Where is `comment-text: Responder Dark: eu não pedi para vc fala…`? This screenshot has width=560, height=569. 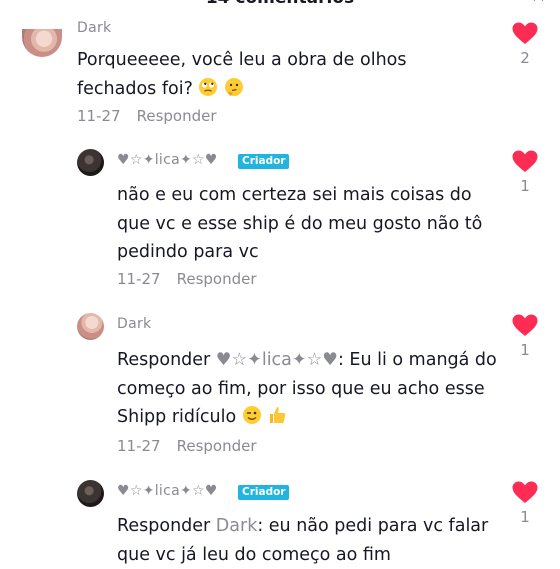
comment-text: Responder Dark: eu não pedi para vc fala… is located at coordinates (314, 540).